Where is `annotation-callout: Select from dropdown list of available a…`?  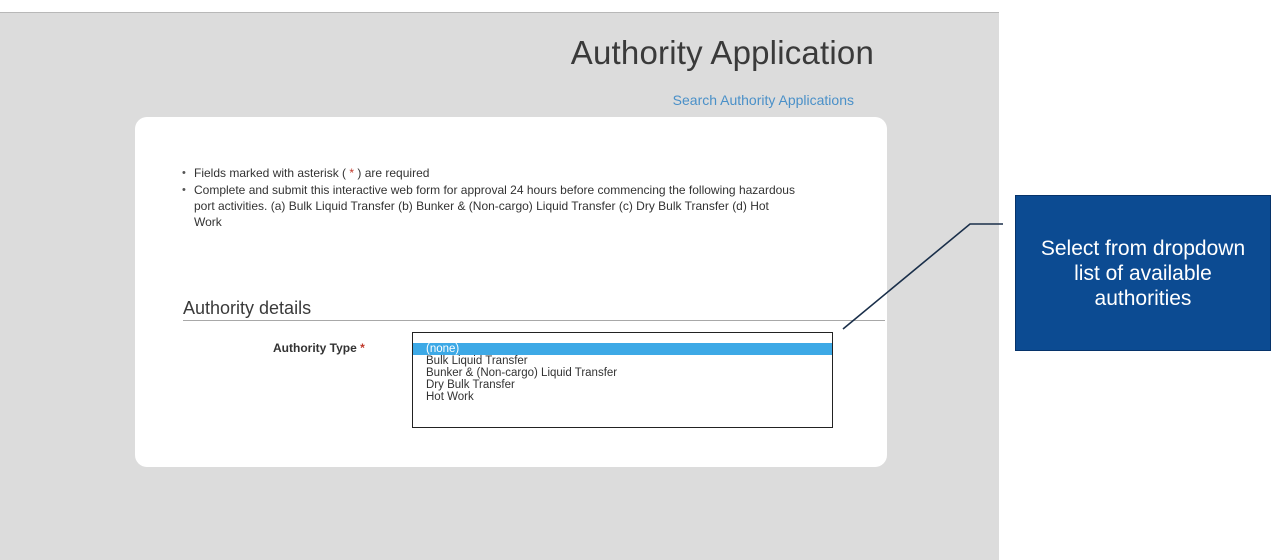
annotation-callout: Select from dropdown list of available a… is located at coordinates (1143, 273).